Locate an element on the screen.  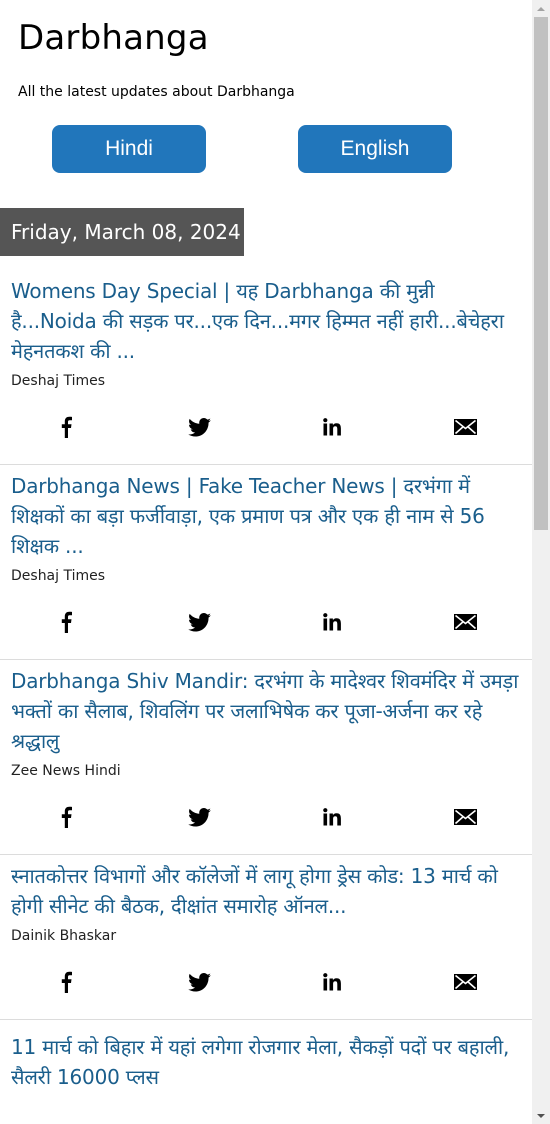
scroll-up-button is located at coordinates (541, 8).